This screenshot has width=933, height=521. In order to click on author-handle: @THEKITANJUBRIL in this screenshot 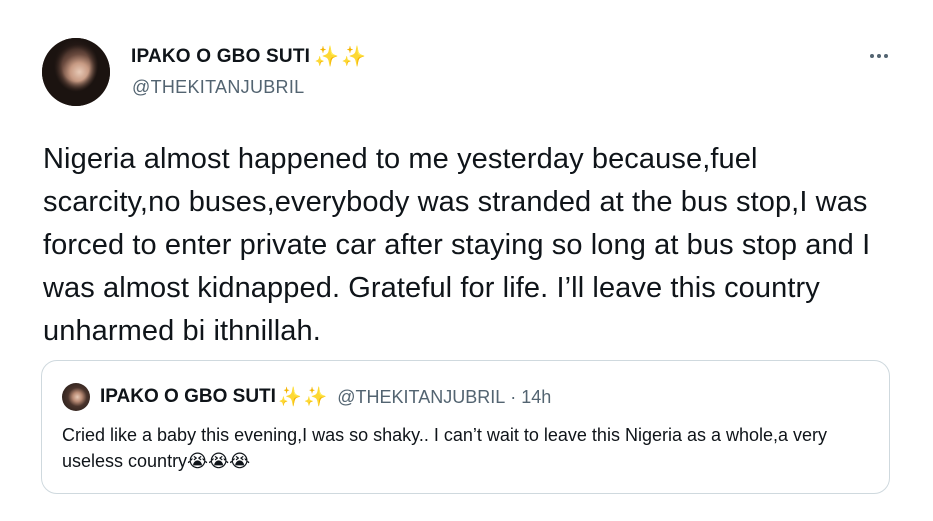, I will do `click(218, 87)`.